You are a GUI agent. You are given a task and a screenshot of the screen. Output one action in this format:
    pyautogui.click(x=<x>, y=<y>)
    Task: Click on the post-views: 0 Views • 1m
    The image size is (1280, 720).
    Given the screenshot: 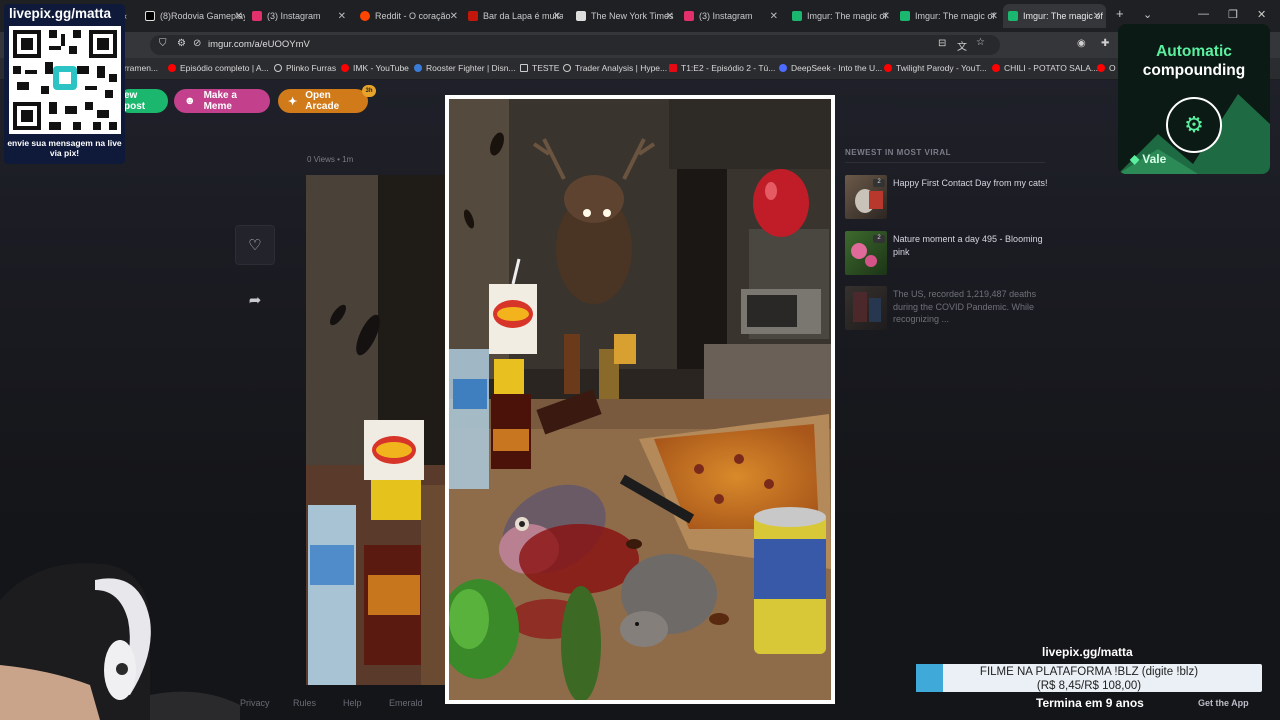 What is the action you would take?
    pyautogui.click(x=330, y=159)
    